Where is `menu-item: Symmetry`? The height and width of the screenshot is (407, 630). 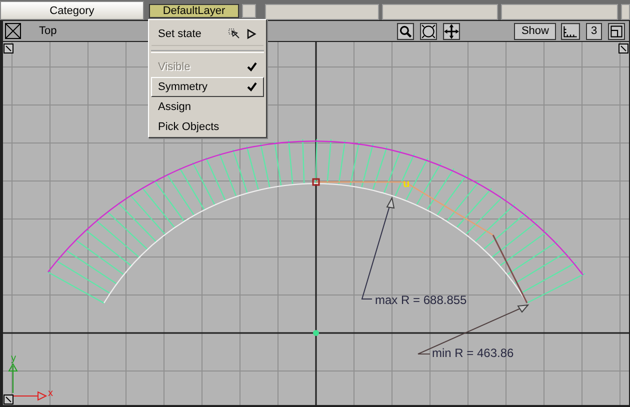
menu-item: Symmetry is located at coordinates (207, 87).